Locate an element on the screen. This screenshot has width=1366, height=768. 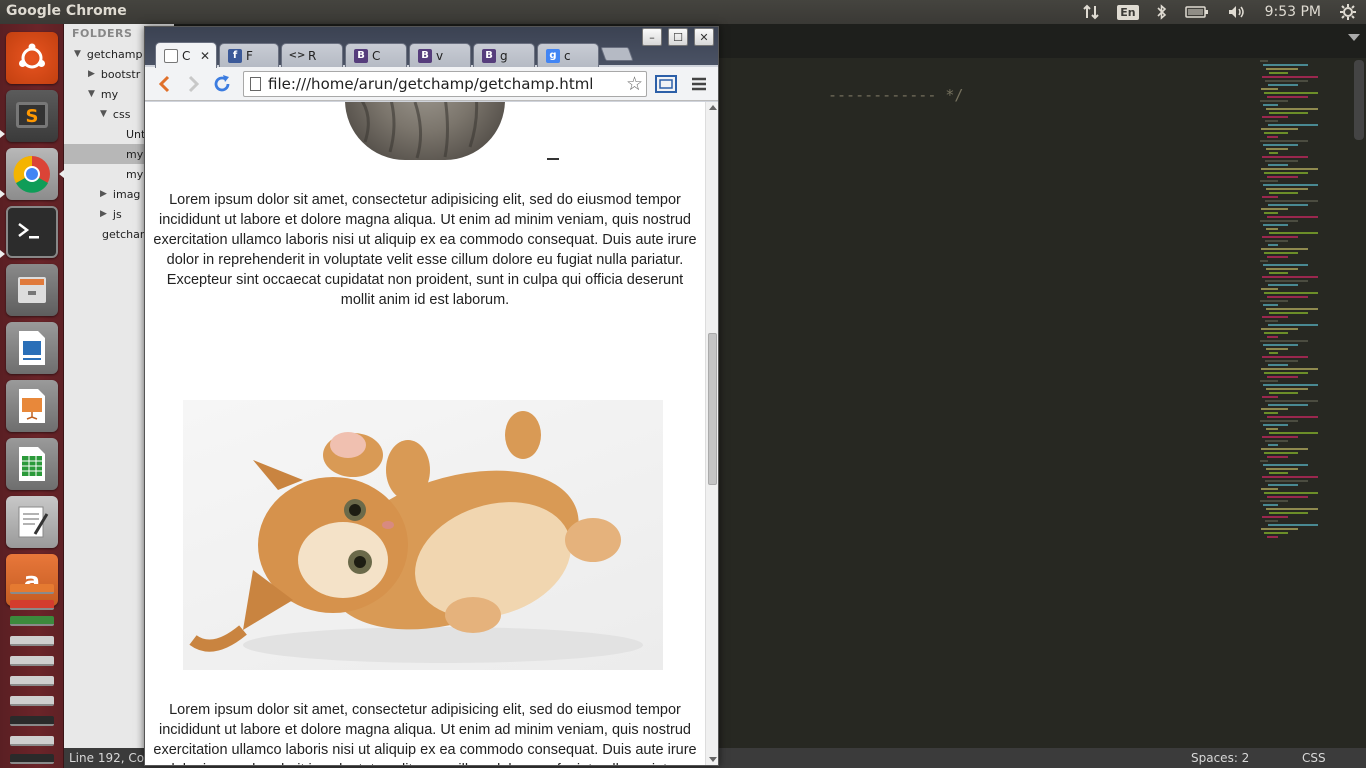
close-button: ✕ is located at coordinates (704, 37).